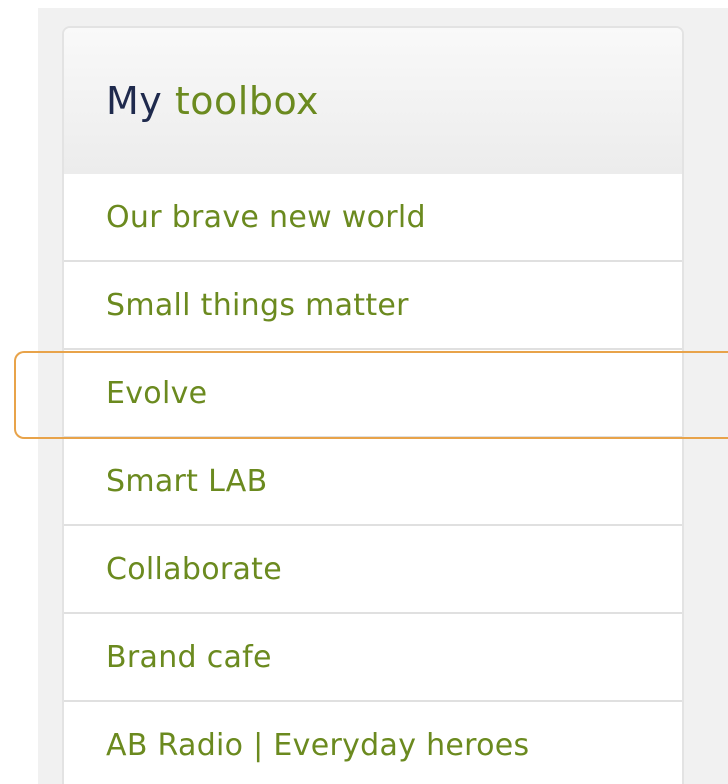 The height and width of the screenshot is (784, 728). Describe the element at coordinates (189, 657) in the screenshot. I see `menu-link-brand-cafe: Brand cafe` at that location.